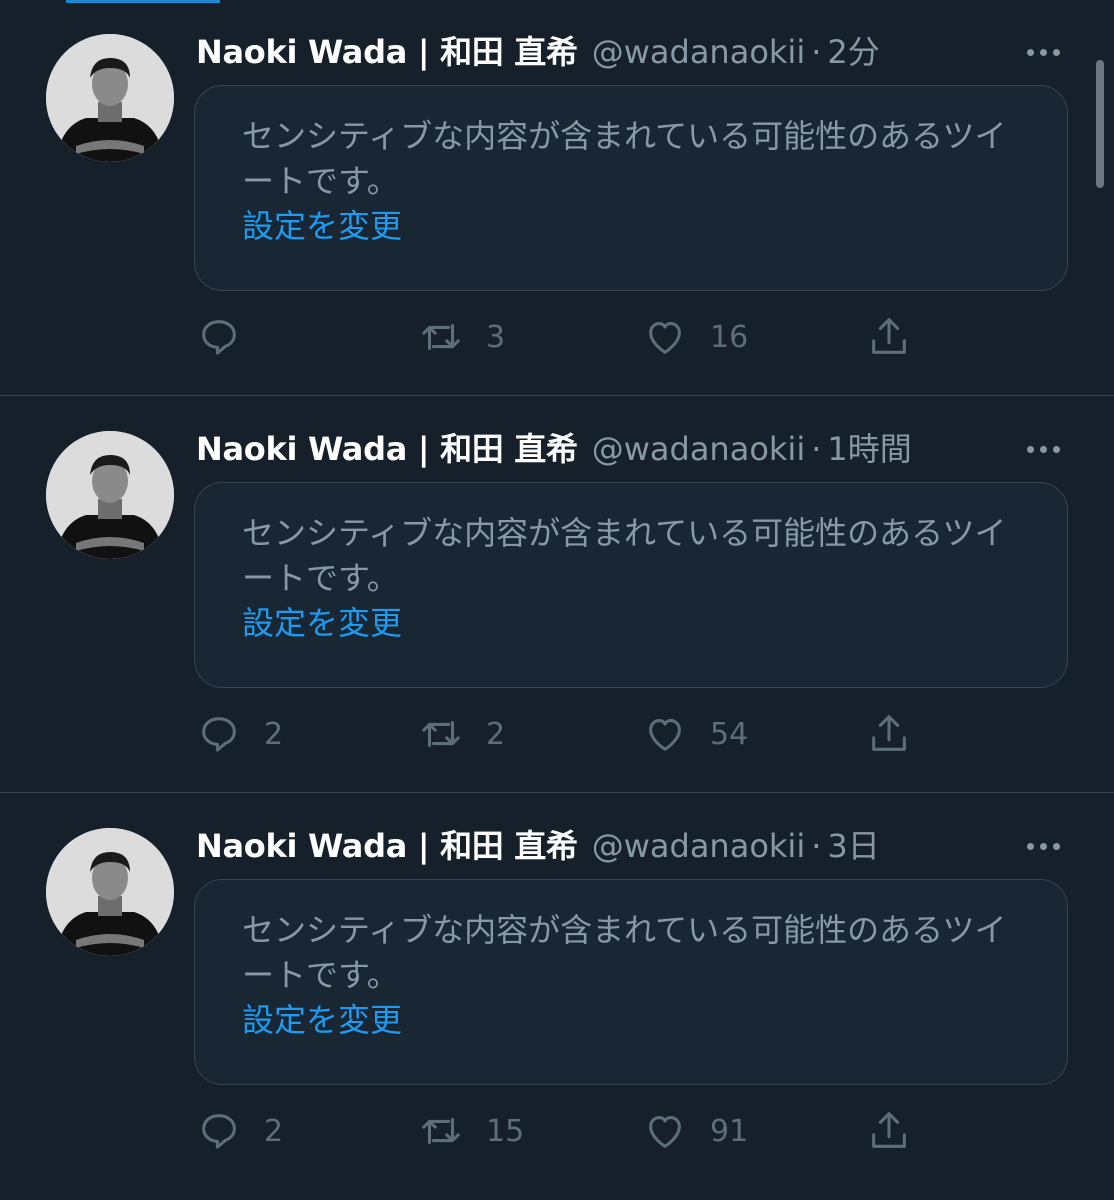  What do you see at coordinates (557, 337) in the screenshot?
I see `tweet-actions: 3 16` at bounding box center [557, 337].